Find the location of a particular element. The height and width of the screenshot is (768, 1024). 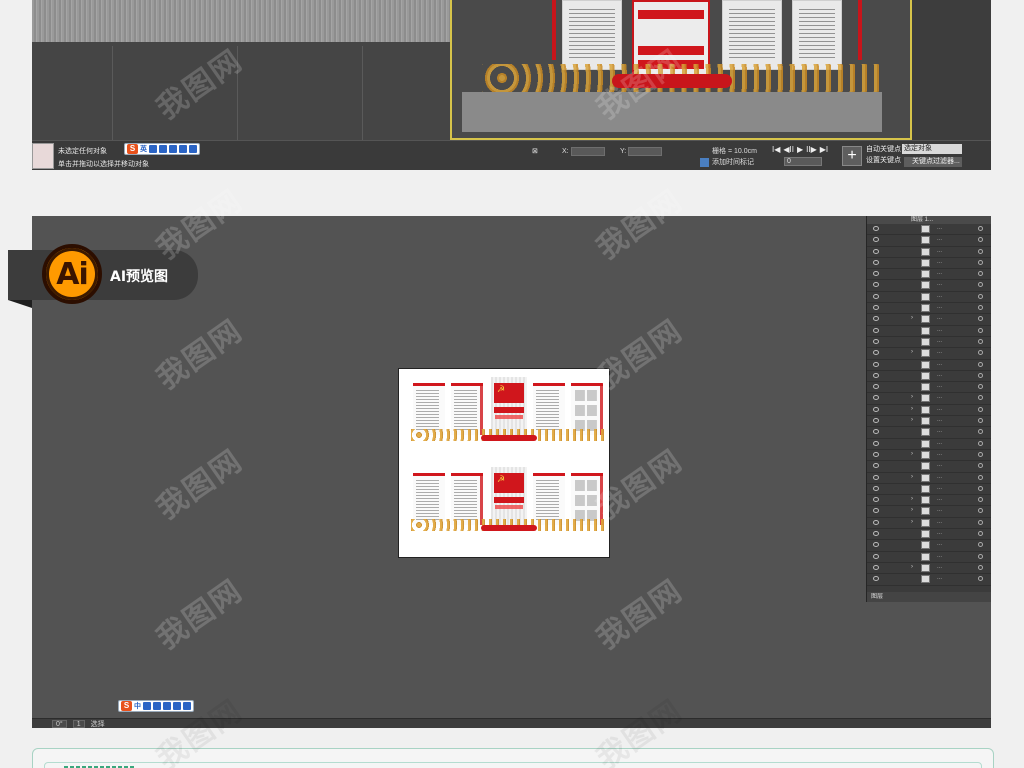

ime-toolbar: S 中 is located at coordinates (156, 706).